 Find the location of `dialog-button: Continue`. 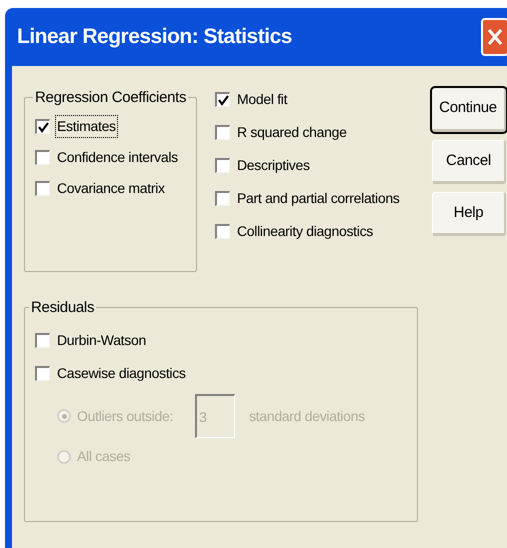

dialog-button: Continue is located at coordinates (469, 110).